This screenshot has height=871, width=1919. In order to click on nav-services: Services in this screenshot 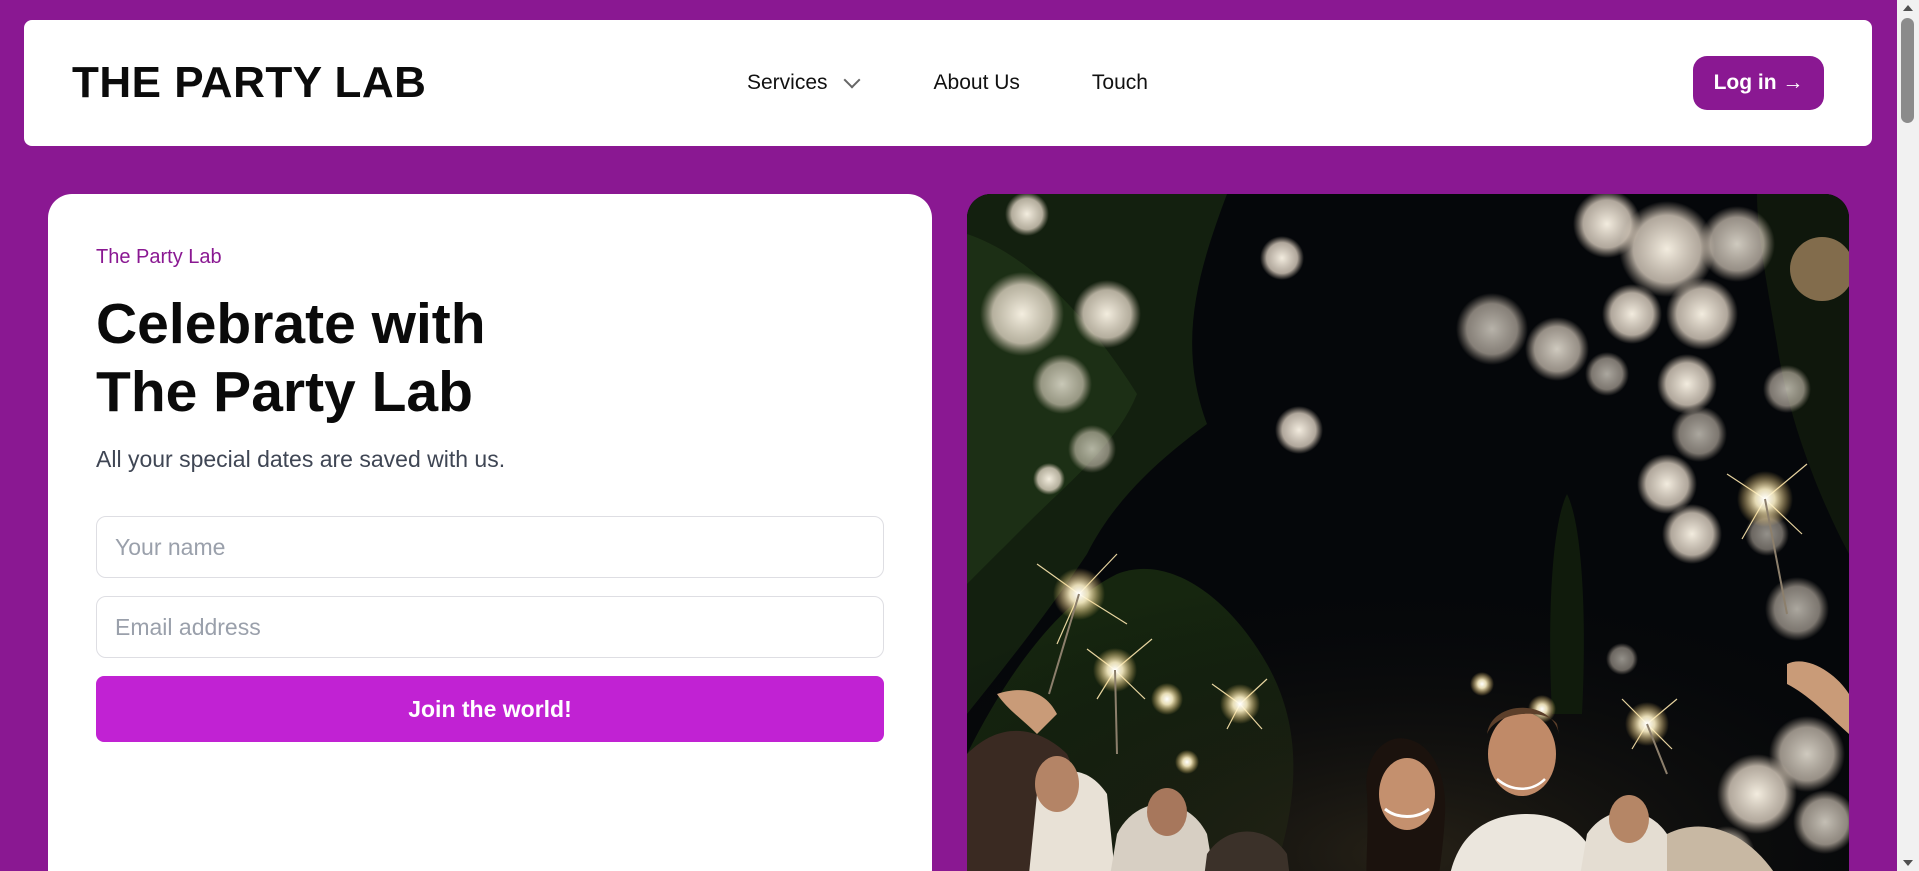, I will do `click(804, 83)`.